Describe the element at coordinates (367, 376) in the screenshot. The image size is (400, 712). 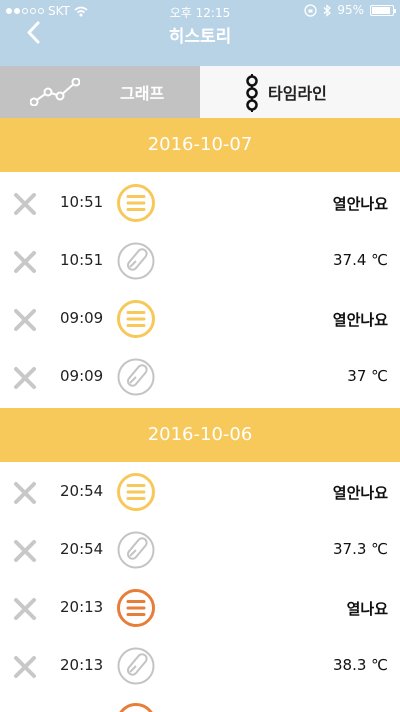
I see `entry-value: 37 ℃` at that location.